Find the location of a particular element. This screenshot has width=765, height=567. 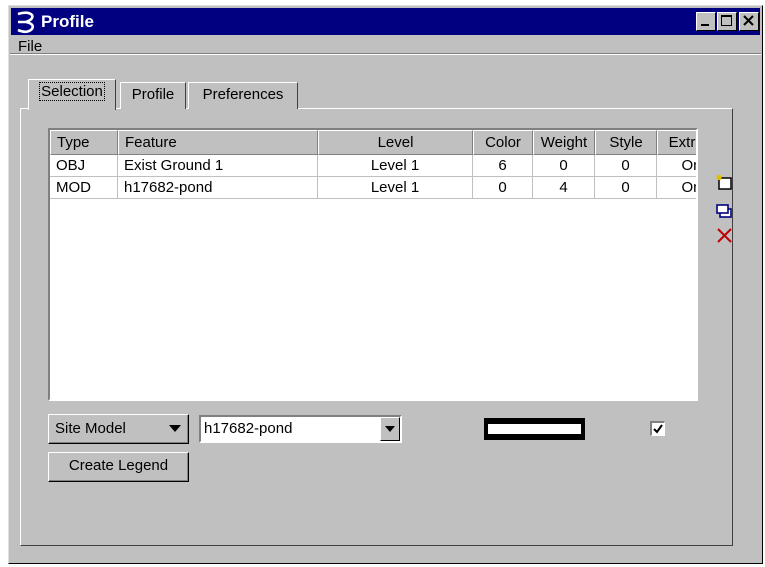

column-header-extract: Extract is located at coordinates (676, 142).